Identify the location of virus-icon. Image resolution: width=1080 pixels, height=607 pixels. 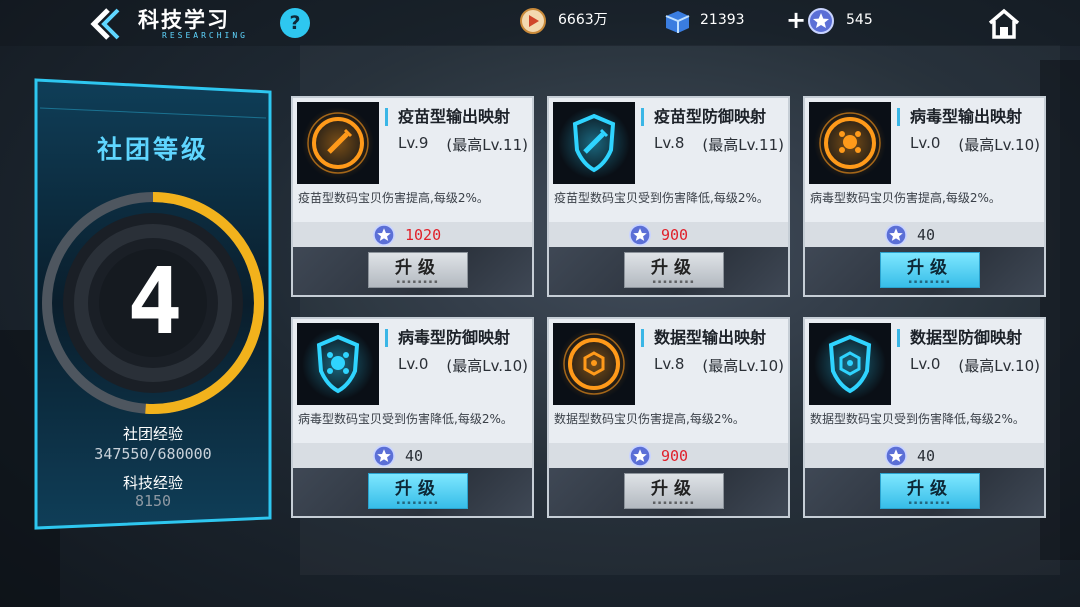
(850, 143).